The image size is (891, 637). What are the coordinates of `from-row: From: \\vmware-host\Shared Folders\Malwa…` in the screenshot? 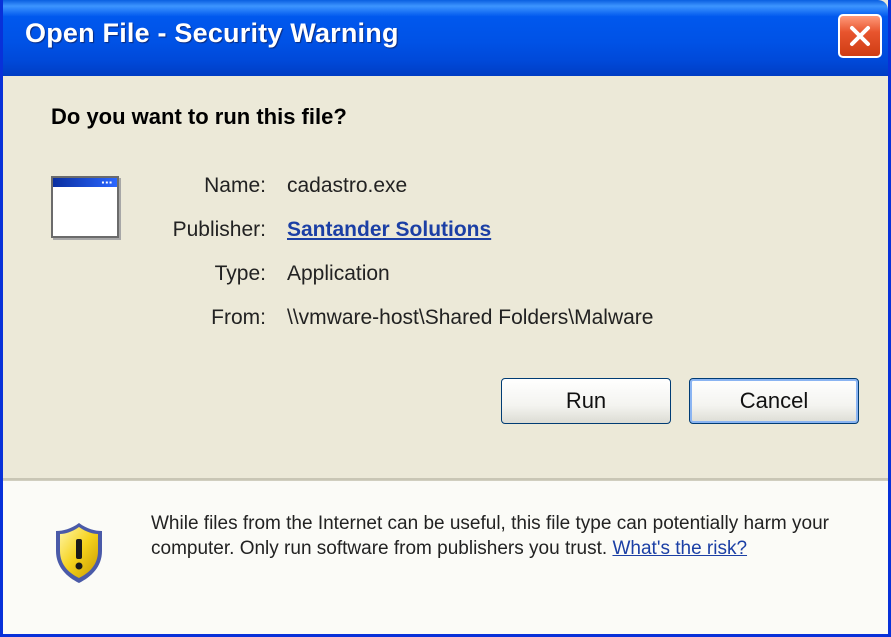 It's located at (445, 320).